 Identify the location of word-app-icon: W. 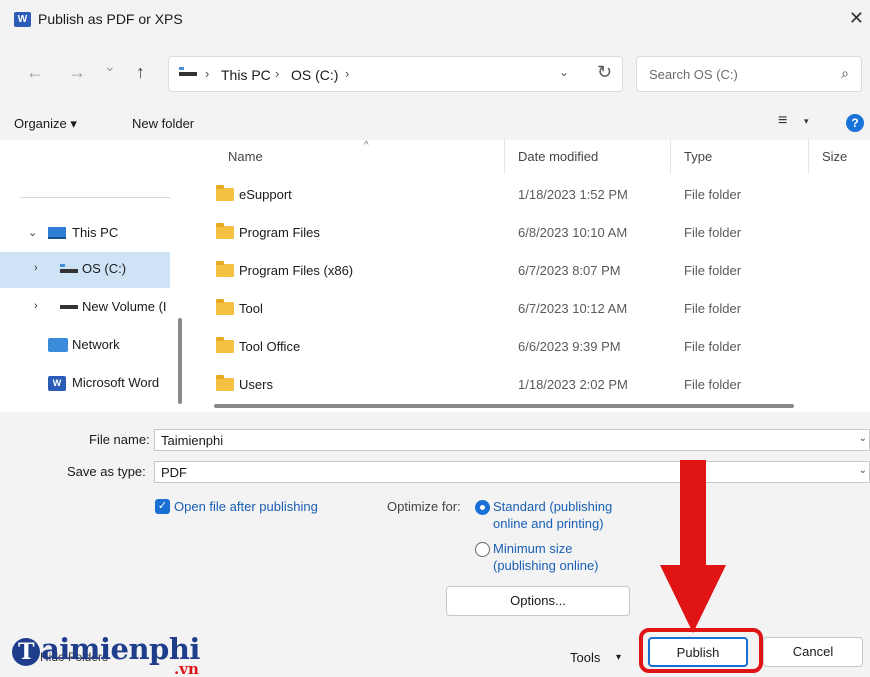
(22, 19).